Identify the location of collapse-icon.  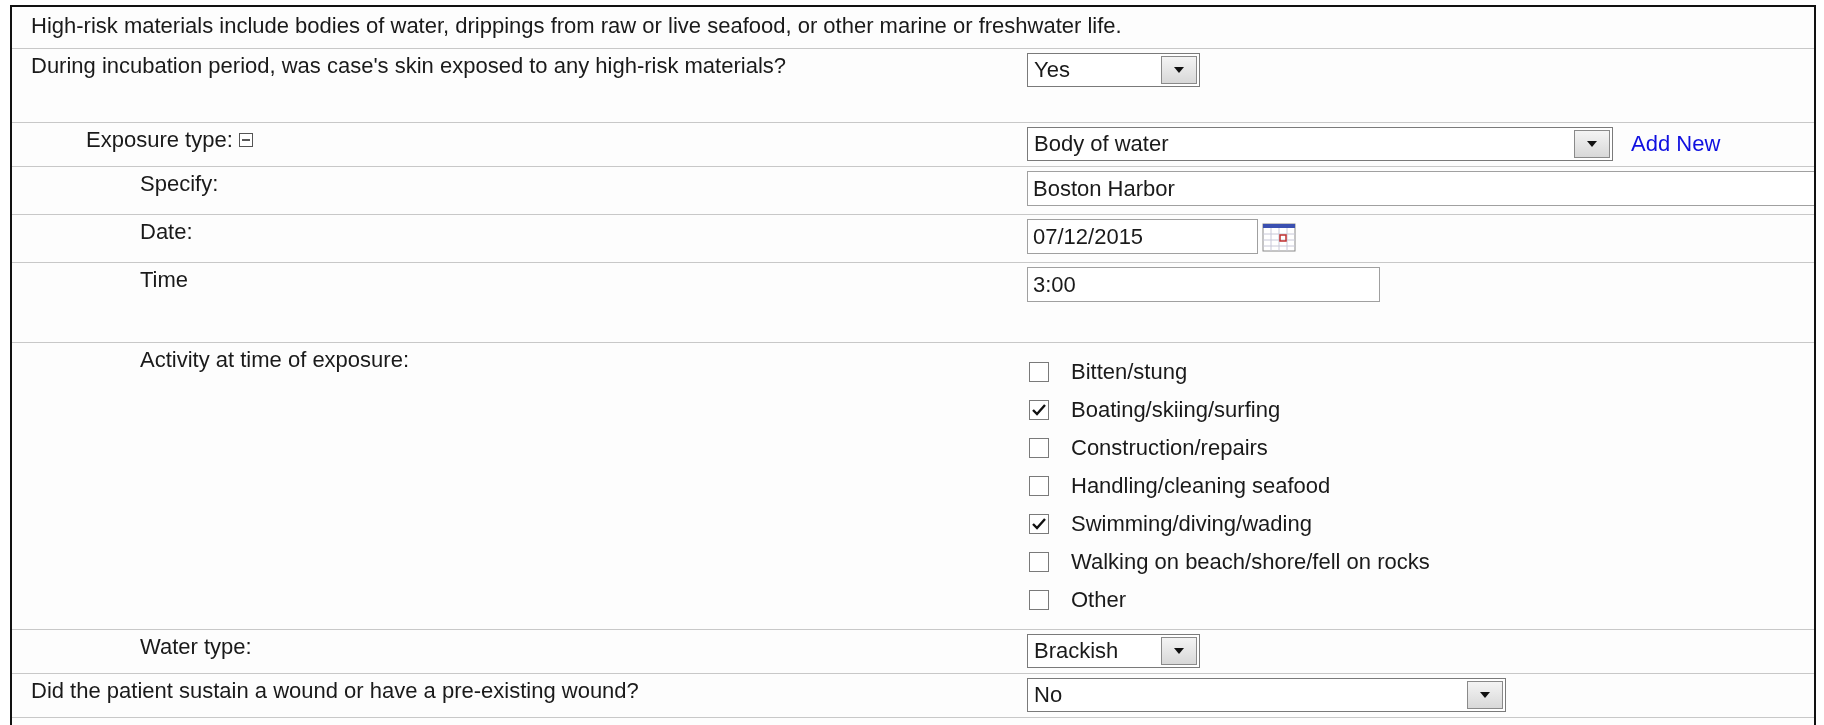
(245, 140).